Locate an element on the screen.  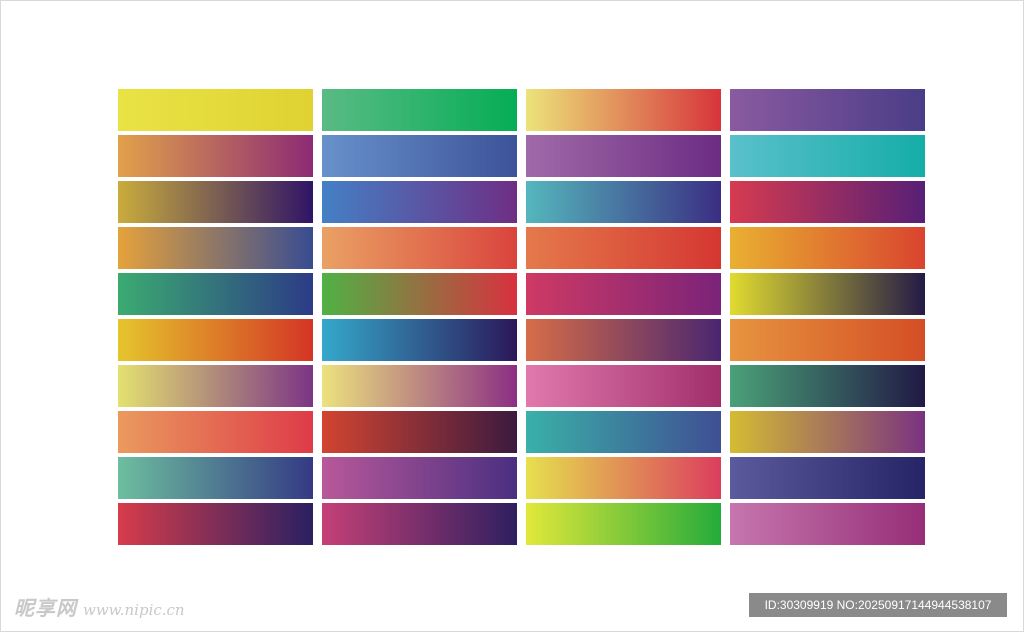
watermark-logo: 昵享网 is located at coordinates (45, 608).